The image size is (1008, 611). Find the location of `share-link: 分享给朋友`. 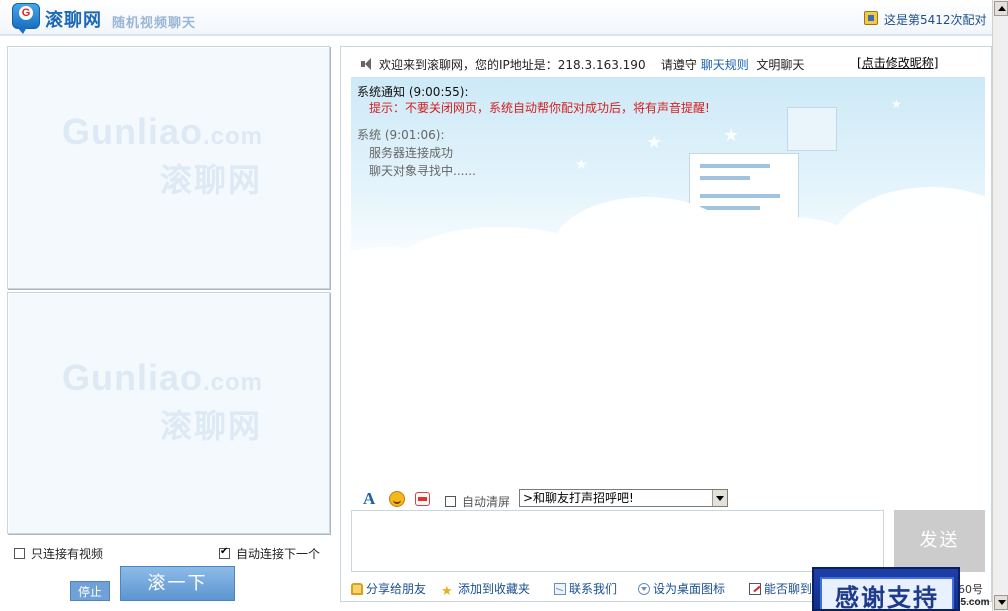

share-link: 分享给朋友 is located at coordinates (388, 588).